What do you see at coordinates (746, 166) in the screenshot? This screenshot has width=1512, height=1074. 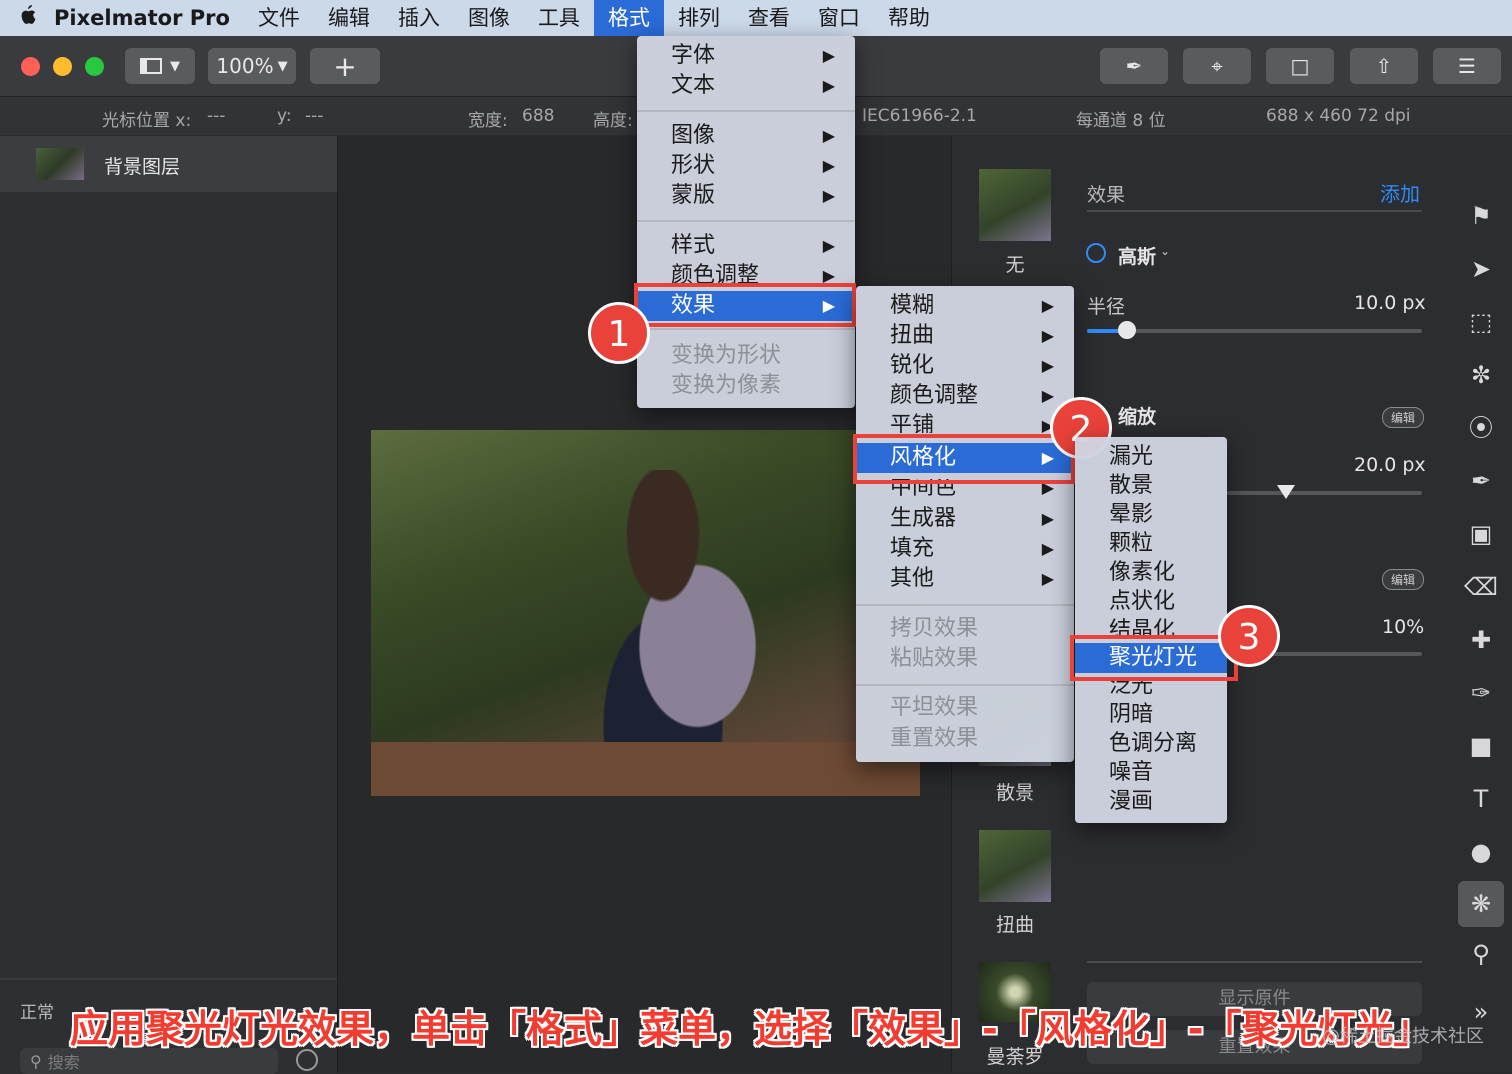 I see `menu-item-shape: 形状 ▶` at bounding box center [746, 166].